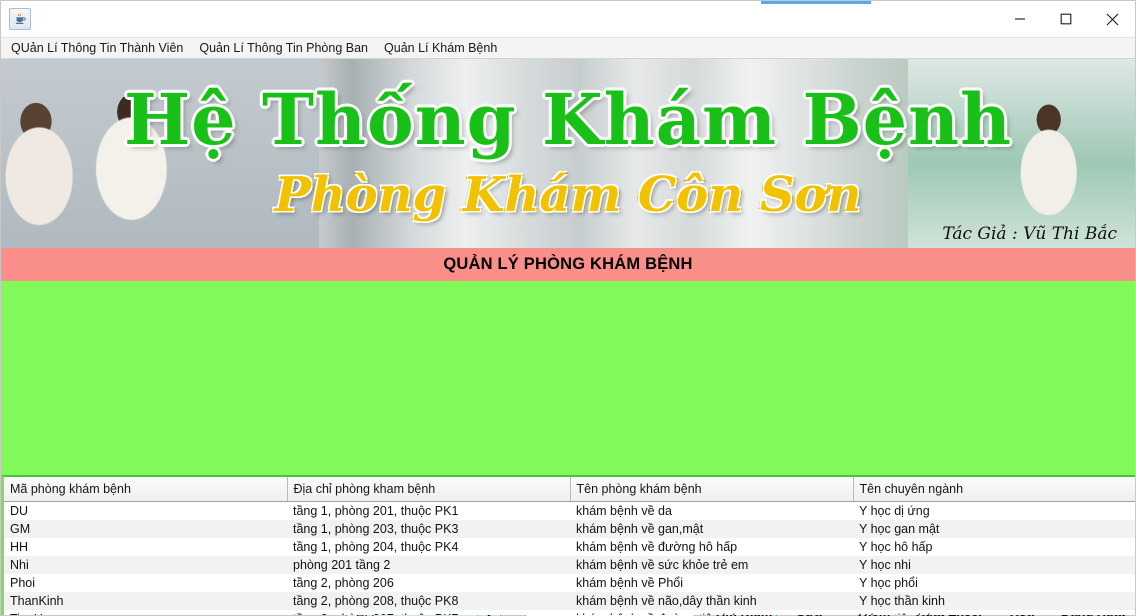 The height and width of the screenshot is (616, 1136). I want to click on cell-ma-phong: HH, so click(145, 547).